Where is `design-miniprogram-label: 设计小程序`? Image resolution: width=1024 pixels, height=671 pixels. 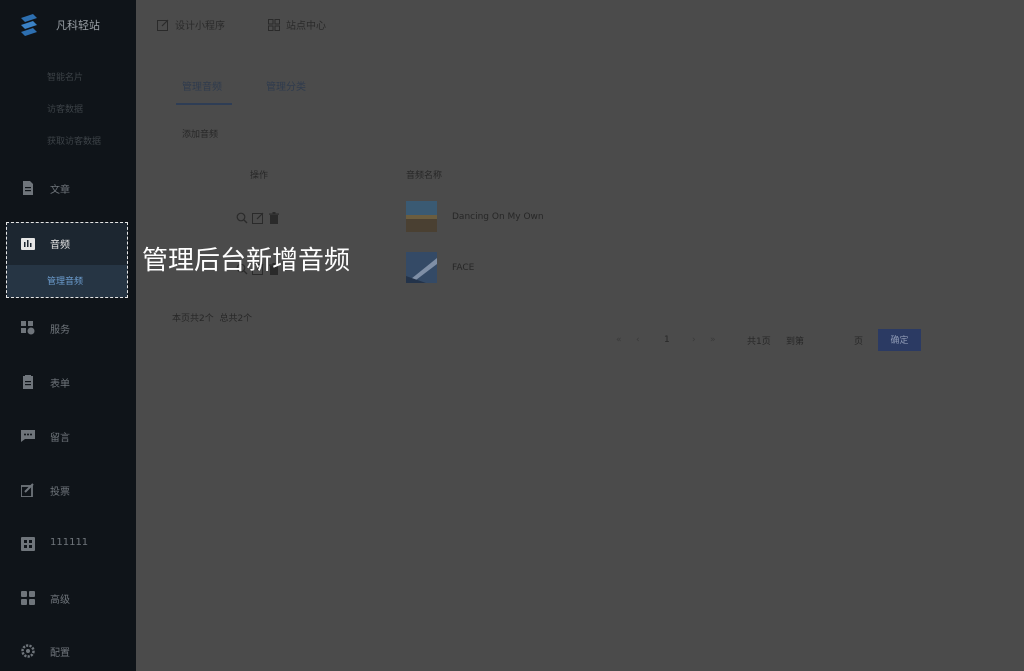 design-miniprogram-label: 设计小程序 is located at coordinates (200, 26).